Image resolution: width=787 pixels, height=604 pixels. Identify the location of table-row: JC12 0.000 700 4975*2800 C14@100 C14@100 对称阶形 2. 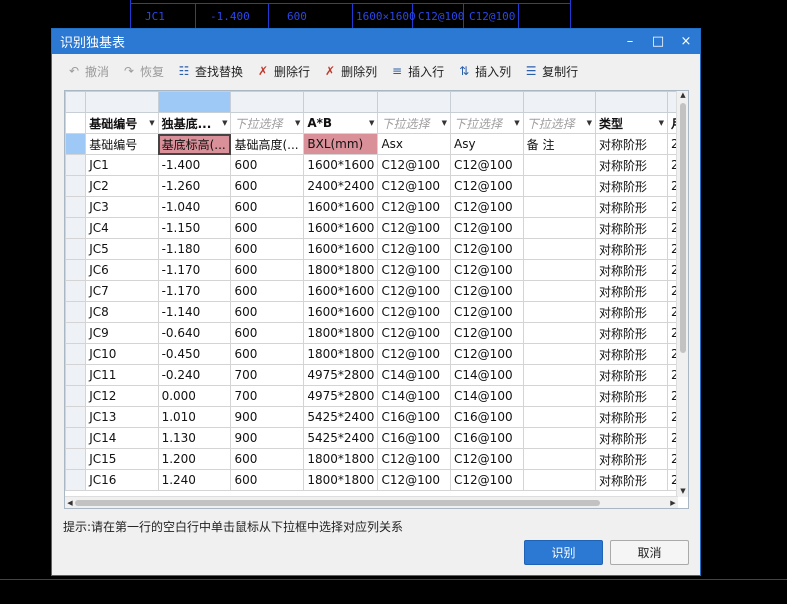
(376, 396).